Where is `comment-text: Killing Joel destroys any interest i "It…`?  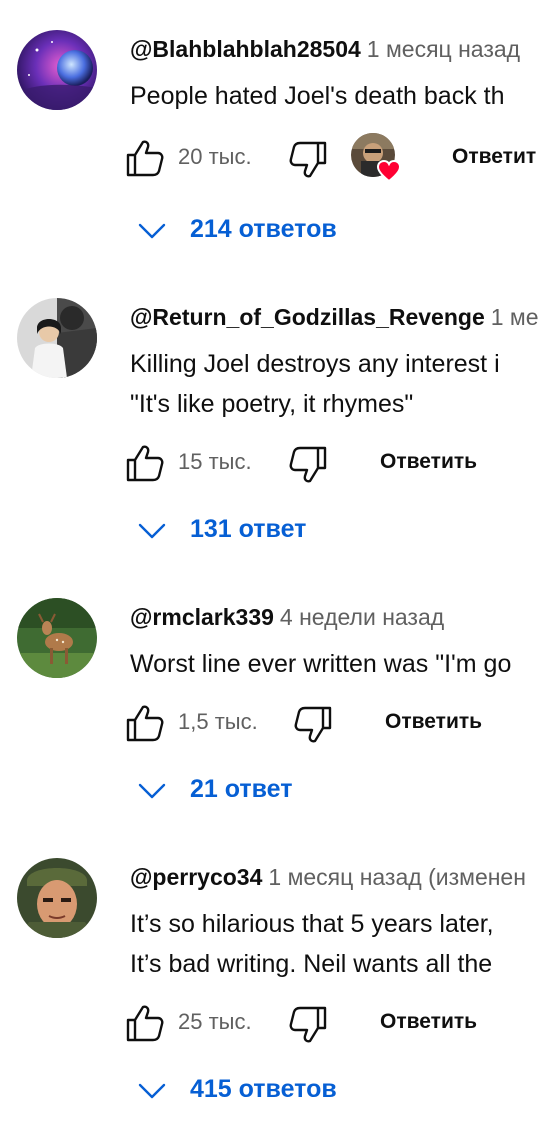
comment-text: Killing Joel destroys any interest i "It… is located at coordinates (315, 384).